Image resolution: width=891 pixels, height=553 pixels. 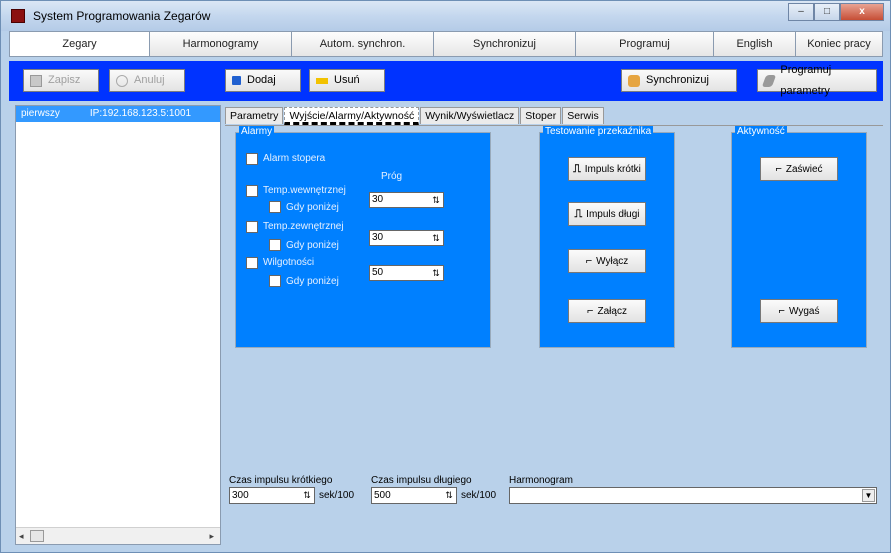 I want to click on menu-tab-programuj: Programuj, so click(x=644, y=44).